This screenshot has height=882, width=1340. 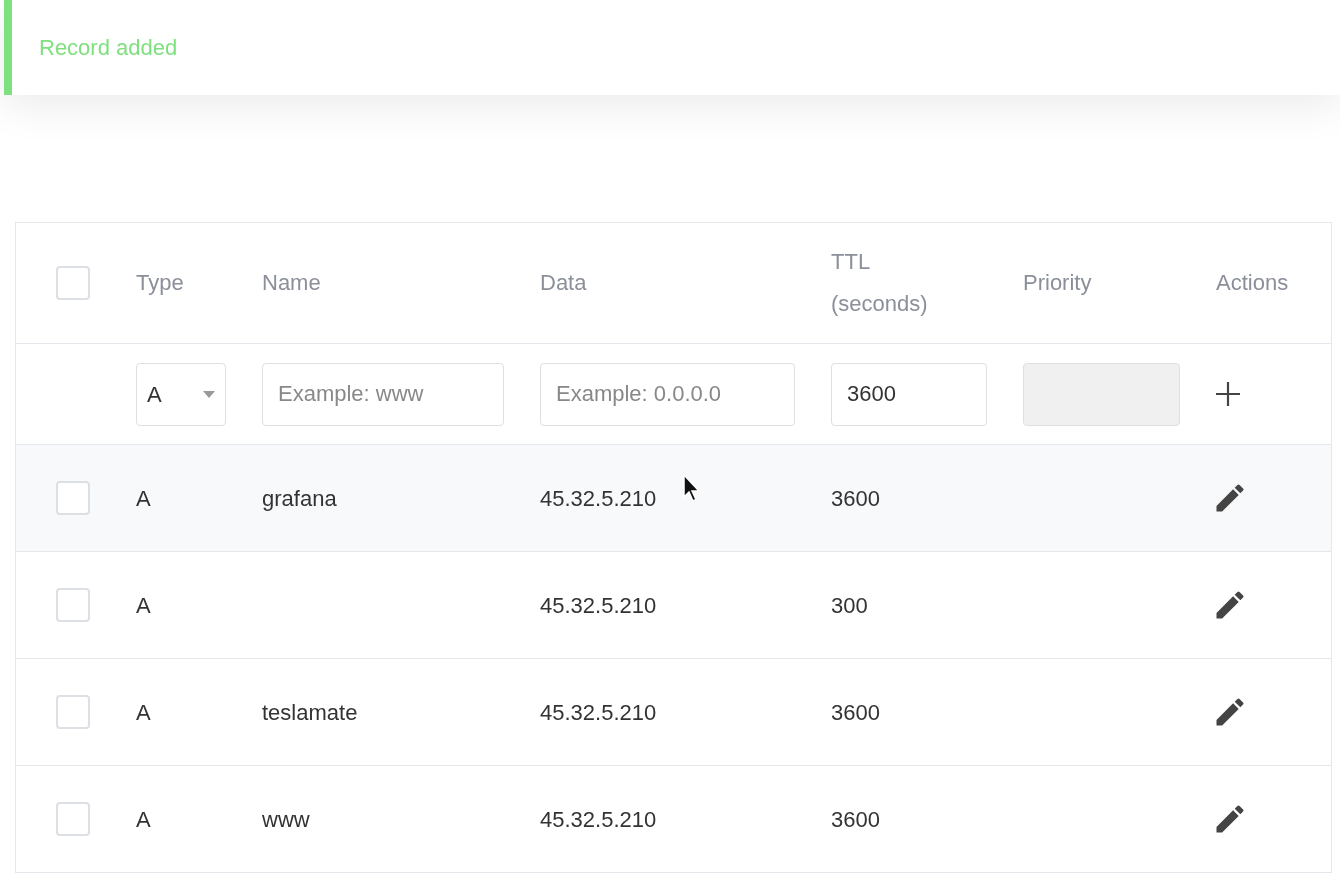 What do you see at coordinates (310, 712) in the screenshot?
I see `table-cell: teslamate` at bounding box center [310, 712].